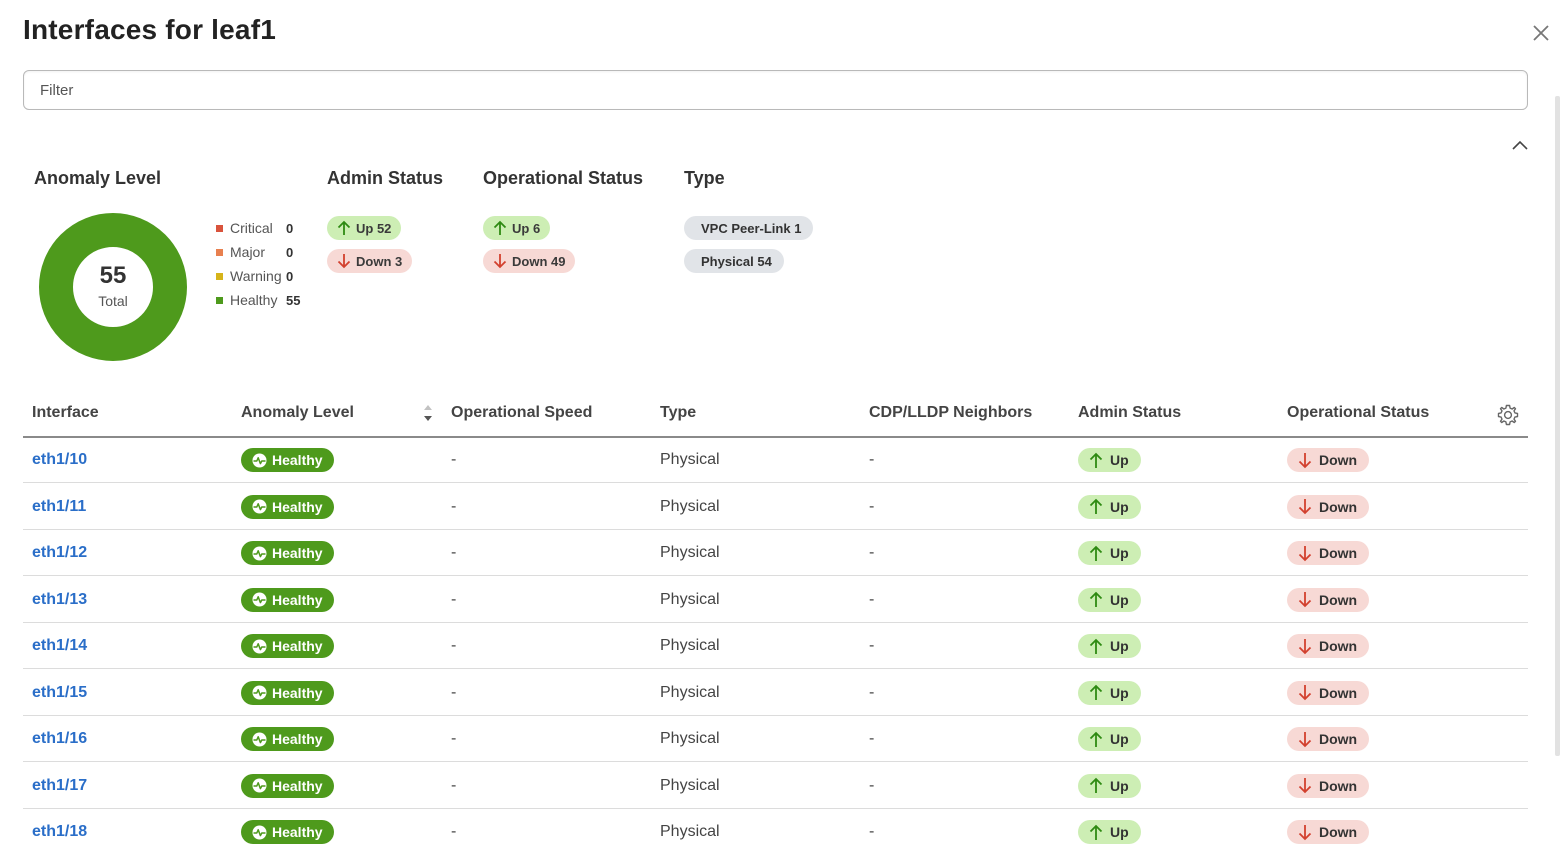 This screenshot has width=1560, height=853. Describe the element at coordinates (59, 553) in the screenshot. I see `interface-link: eth1/12` at that location.